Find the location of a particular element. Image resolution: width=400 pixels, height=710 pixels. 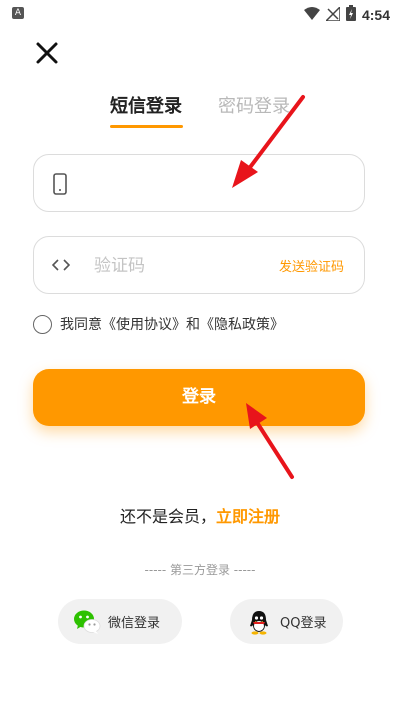

agreement-checkbox is located at coordinates (42, 324).